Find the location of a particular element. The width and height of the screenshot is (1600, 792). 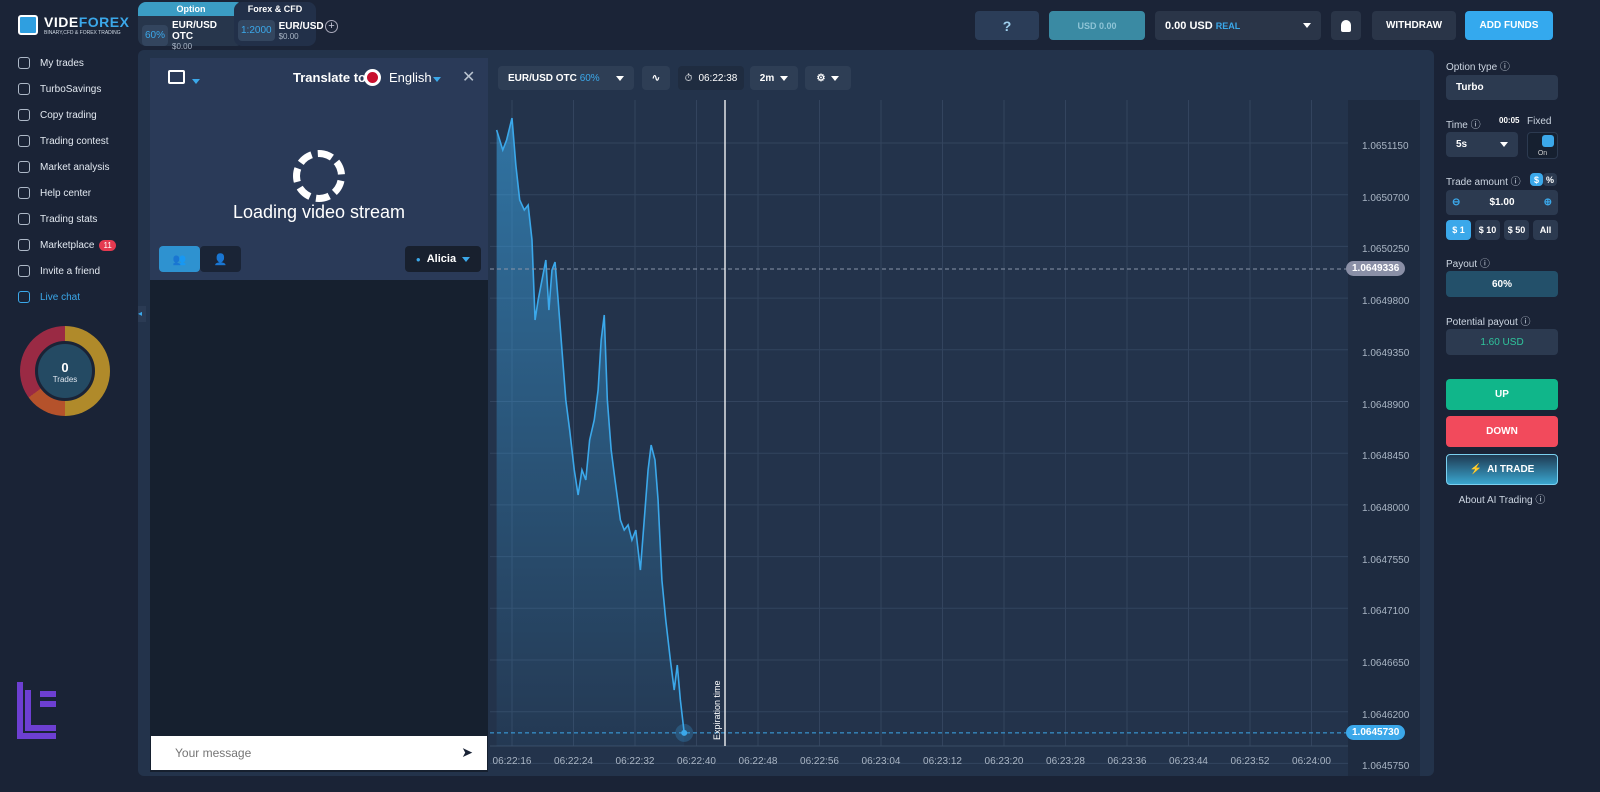

currency-percent-toggle: % is located at coordinates (1550, 179).